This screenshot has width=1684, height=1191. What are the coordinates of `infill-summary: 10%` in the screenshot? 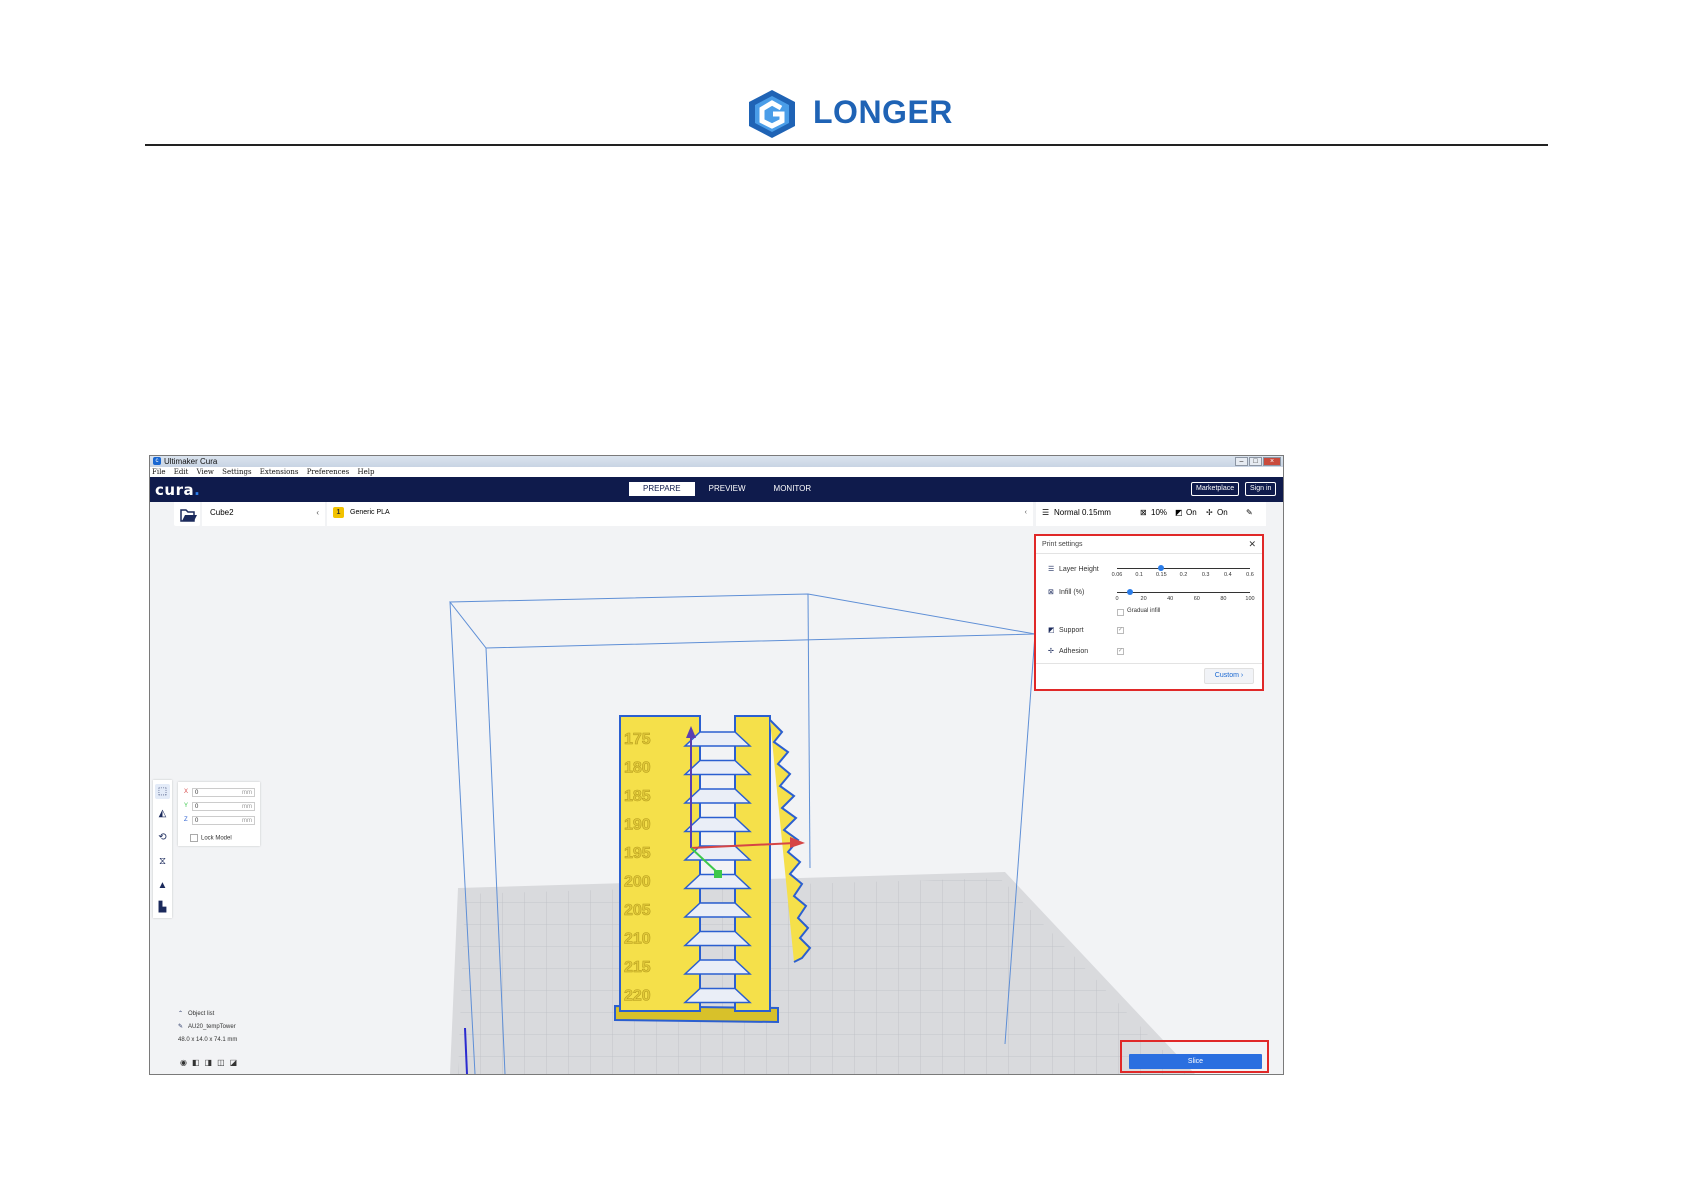 It's located at (1159, 512).